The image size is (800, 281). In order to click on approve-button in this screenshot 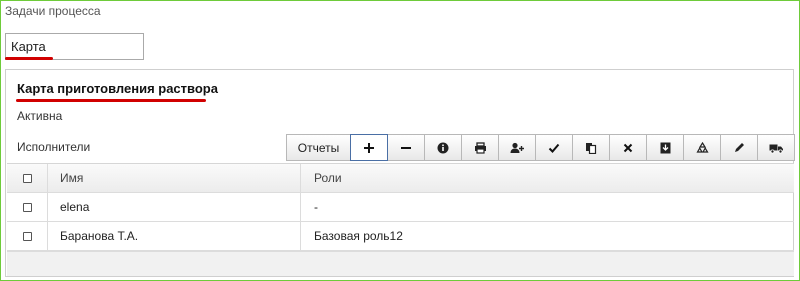, I will do `click(554, 147)`.